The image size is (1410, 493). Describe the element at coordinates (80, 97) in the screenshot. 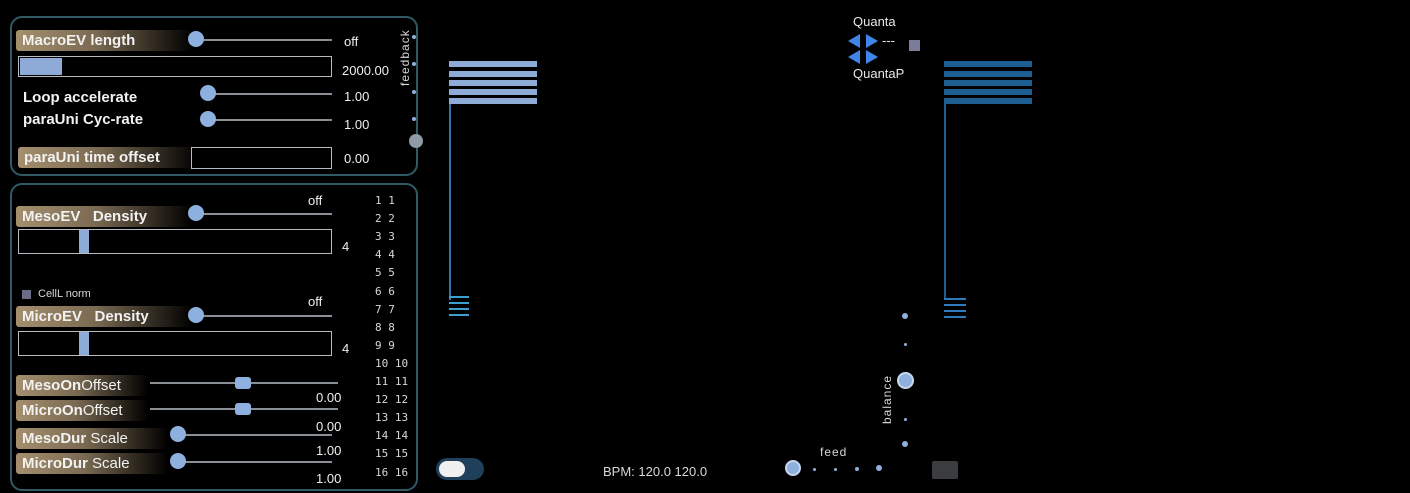

I see `loop-accelerate-label: Loop accelerate` at that location.